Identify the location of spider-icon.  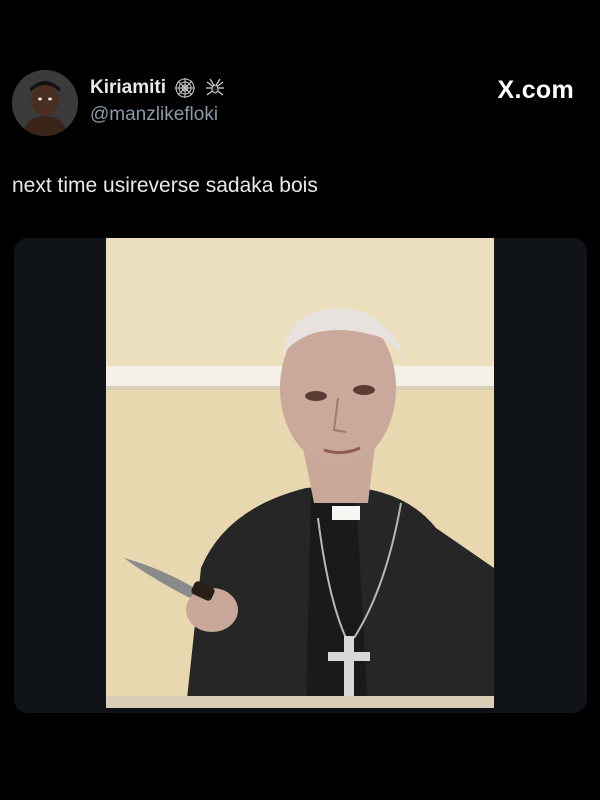
(215, 88).